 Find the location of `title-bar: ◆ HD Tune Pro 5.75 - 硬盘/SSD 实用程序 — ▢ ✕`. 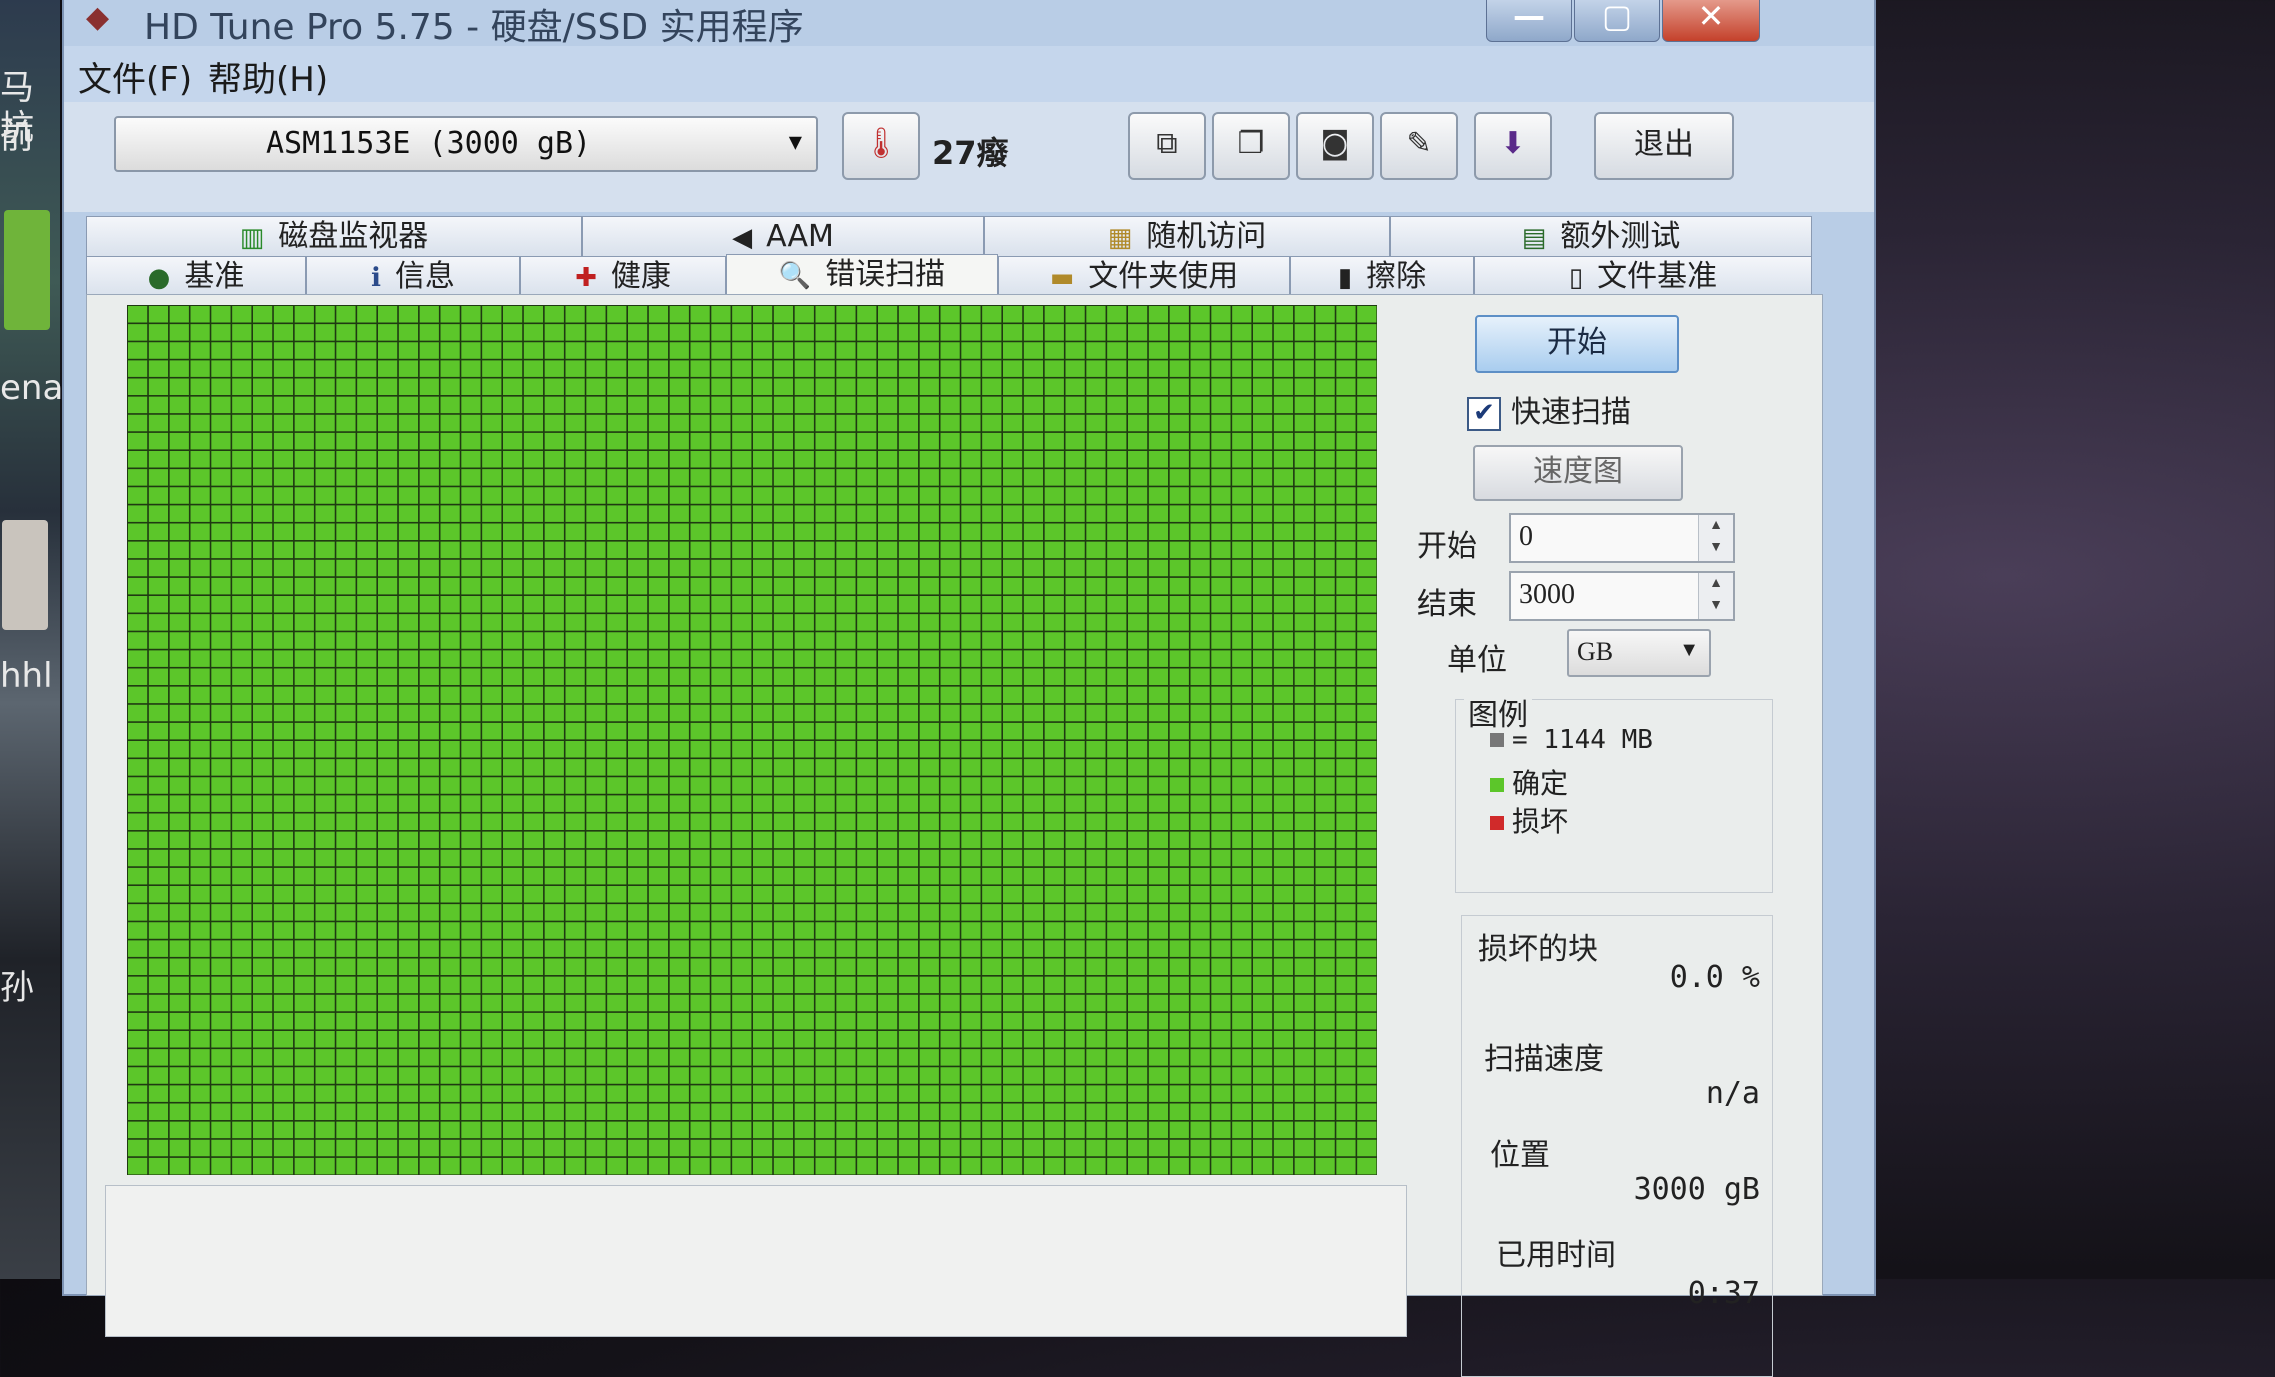

title-bar: ◆ HD Tune Pro 5.75 - 硬盘/SSD 实用程序 — ▢ ✕ is located at coordinates (969, 24).